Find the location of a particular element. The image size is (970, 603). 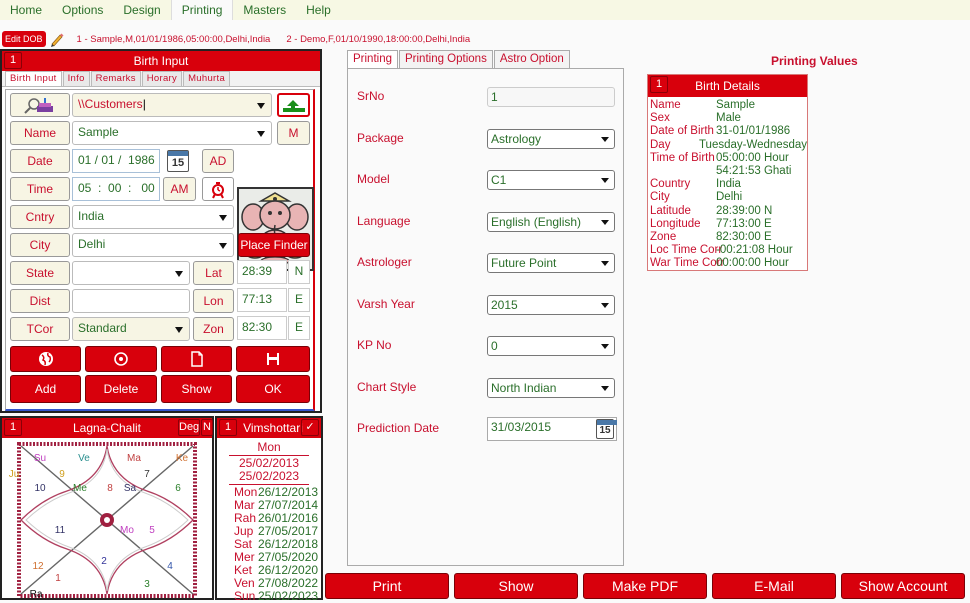

edit-dob-button: Edit DOB is located at coordinates (24, 39).